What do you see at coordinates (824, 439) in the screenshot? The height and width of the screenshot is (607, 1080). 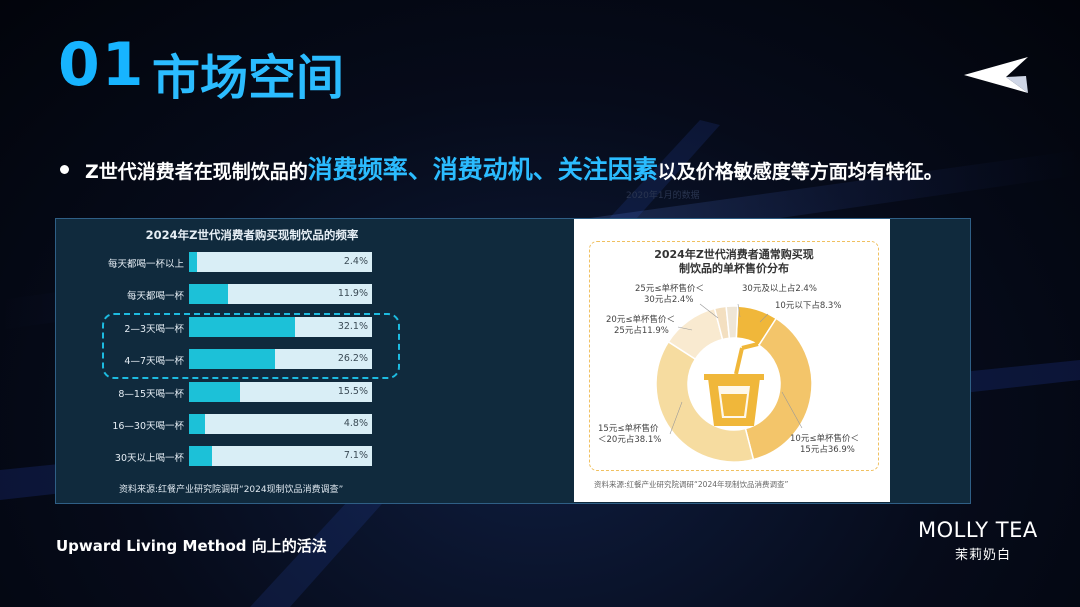 I see `label-10-15-a: 10元≤单杯售价＜` at bounding box center [824, 439].